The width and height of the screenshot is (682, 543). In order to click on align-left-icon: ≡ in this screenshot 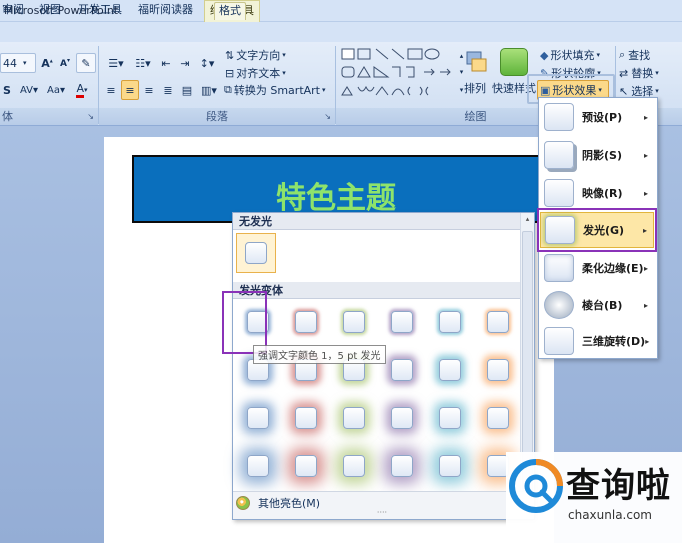, I will do `click(111, 90)`.